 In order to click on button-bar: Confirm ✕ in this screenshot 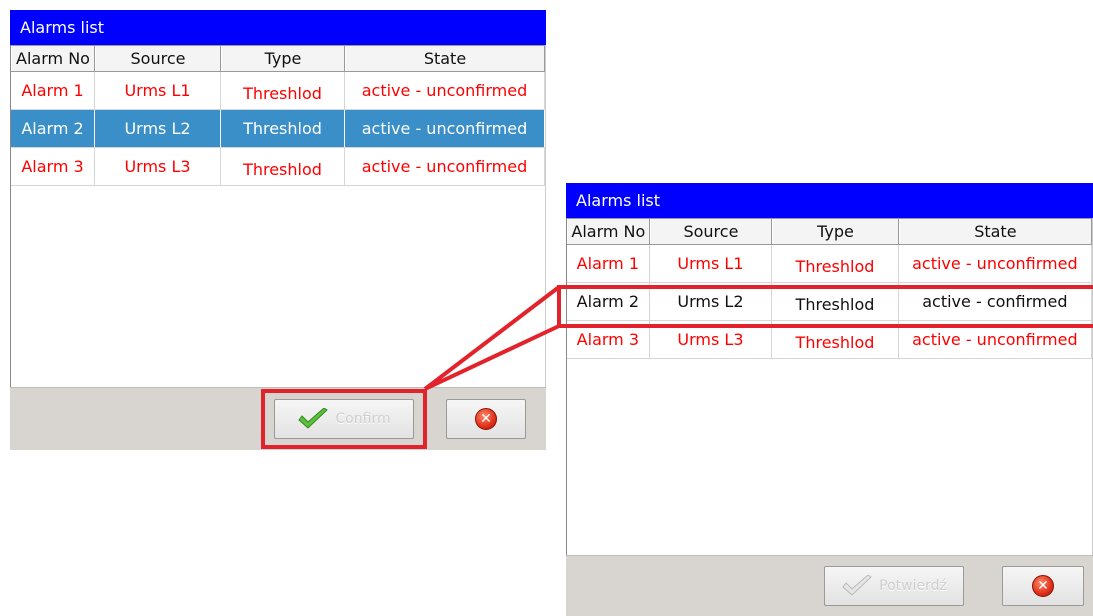, I will do `click(278, 418)`.